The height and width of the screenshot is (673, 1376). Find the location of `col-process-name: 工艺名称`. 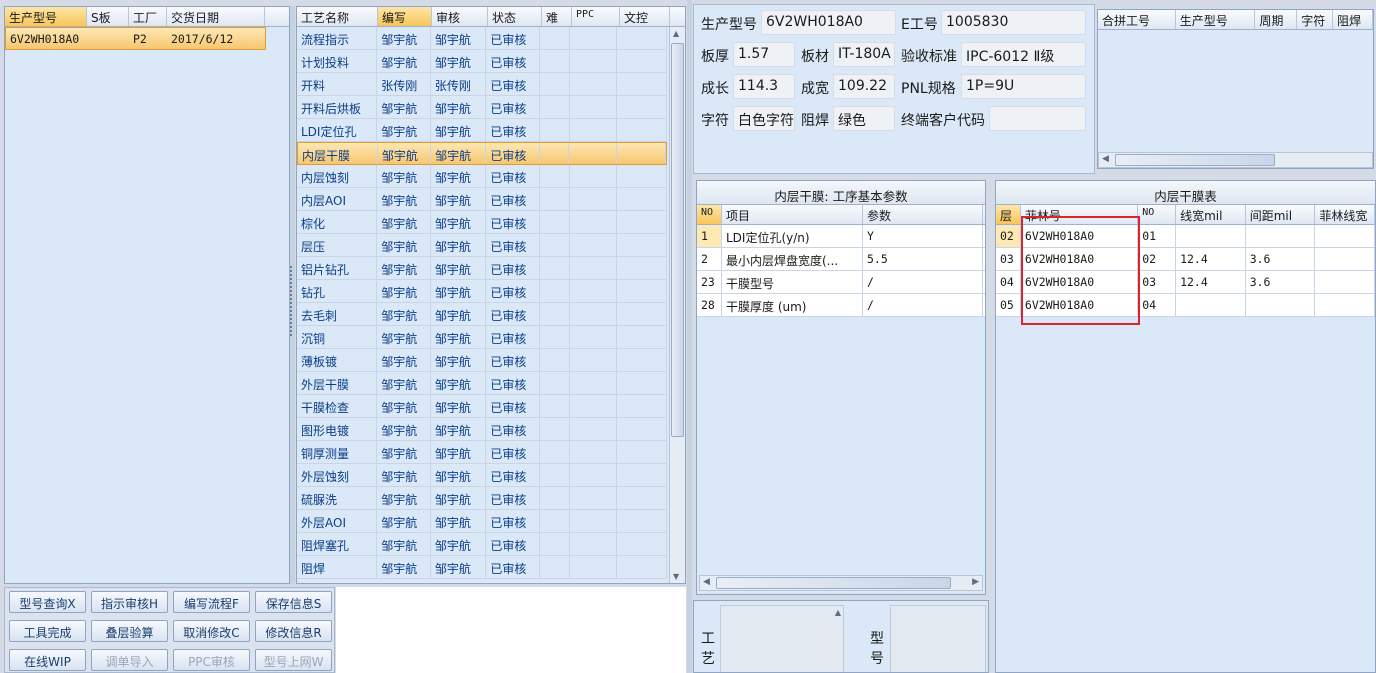

col-process-name: 工艺名称 is located at coordinates (337, 16).